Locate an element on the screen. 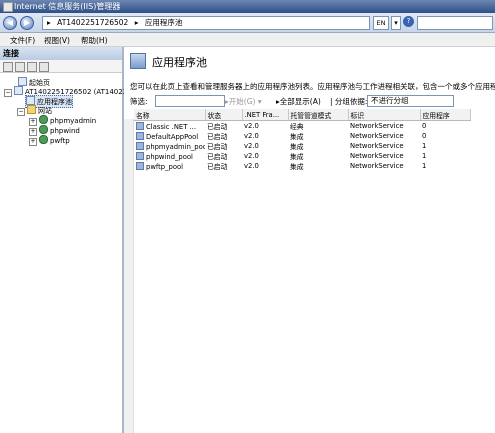 This screenshot has width=495, height=433. help-icon: ? is located at coordinates (408, 21).